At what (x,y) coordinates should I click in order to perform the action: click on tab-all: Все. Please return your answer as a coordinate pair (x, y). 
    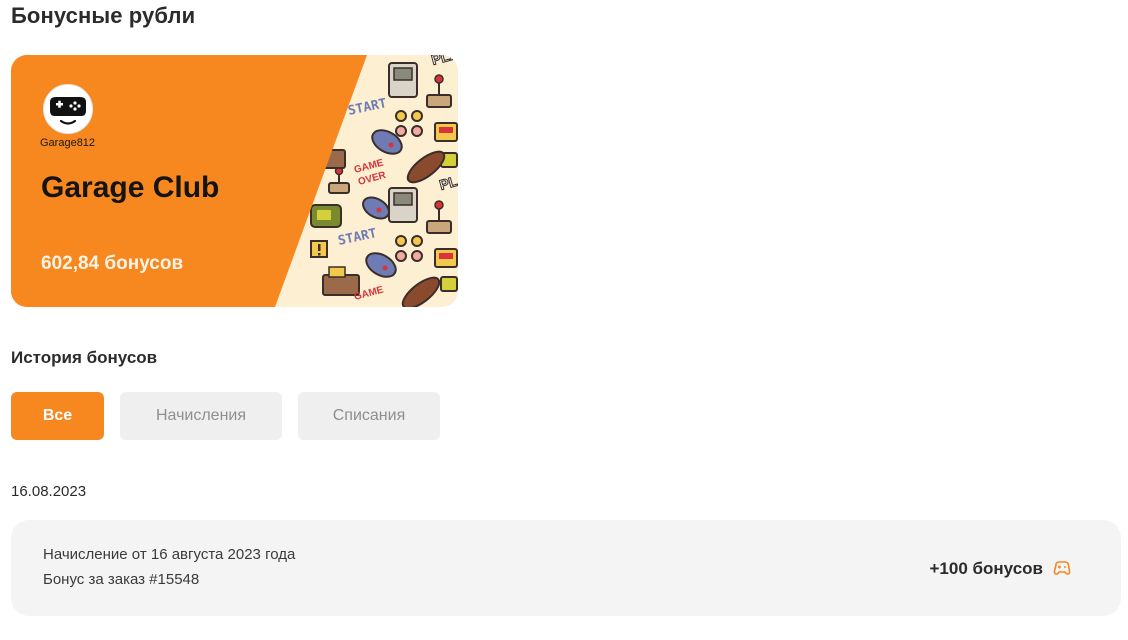
    Looking at the image, I should click on (57, 416).